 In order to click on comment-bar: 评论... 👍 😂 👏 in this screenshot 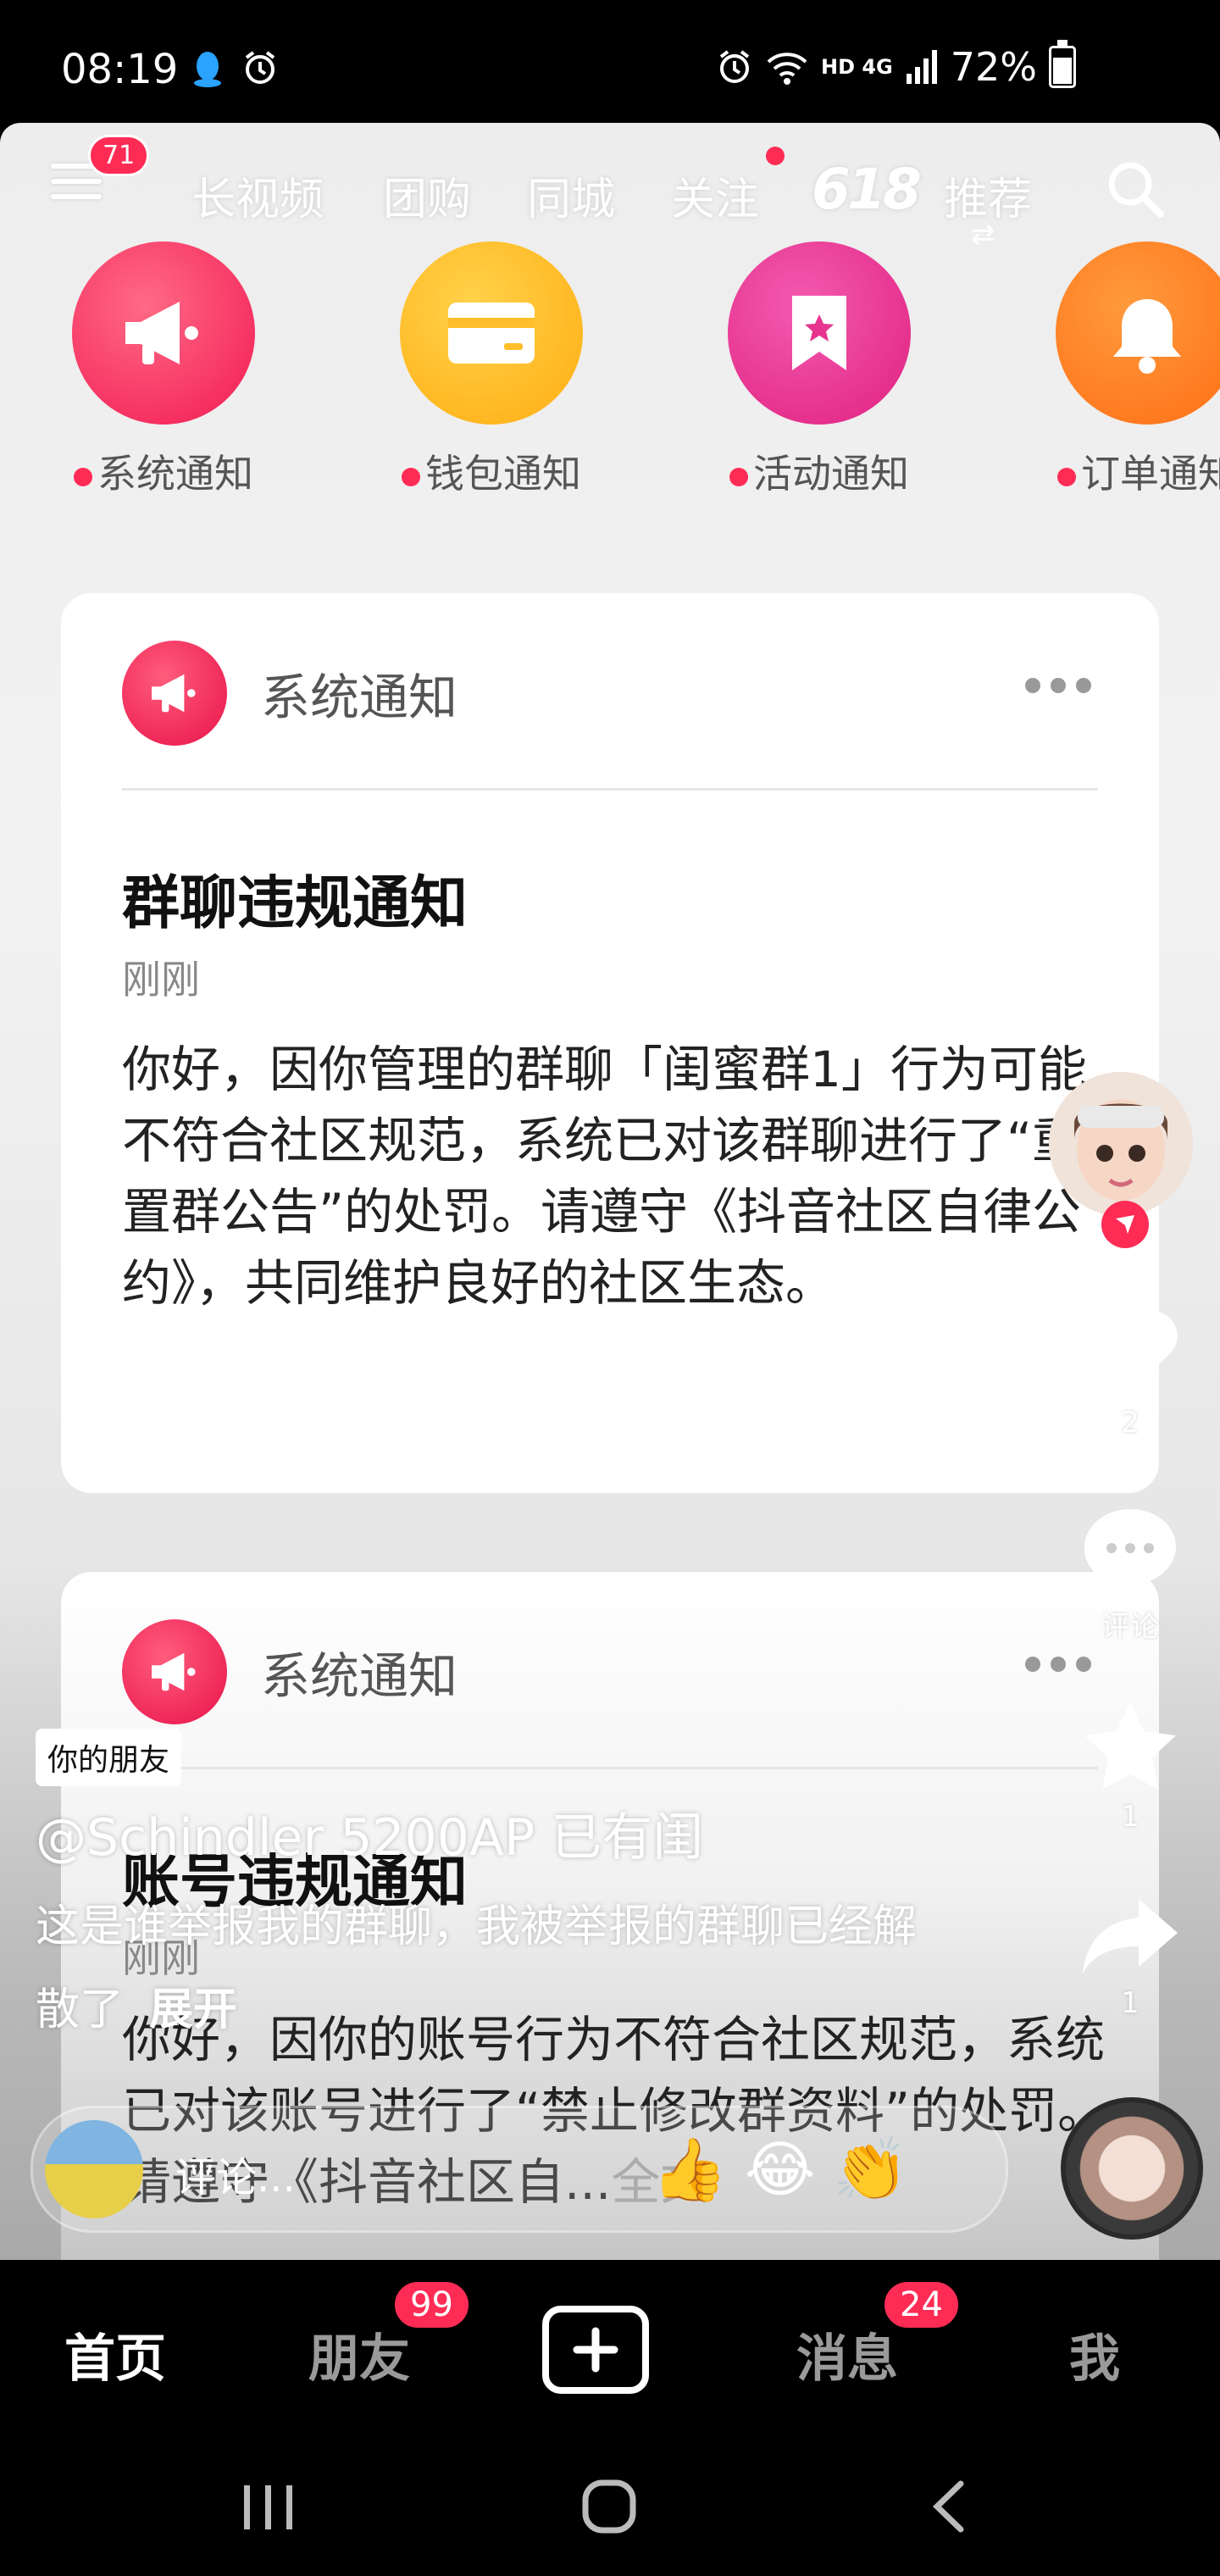, I will do `click(519, 2169)`.